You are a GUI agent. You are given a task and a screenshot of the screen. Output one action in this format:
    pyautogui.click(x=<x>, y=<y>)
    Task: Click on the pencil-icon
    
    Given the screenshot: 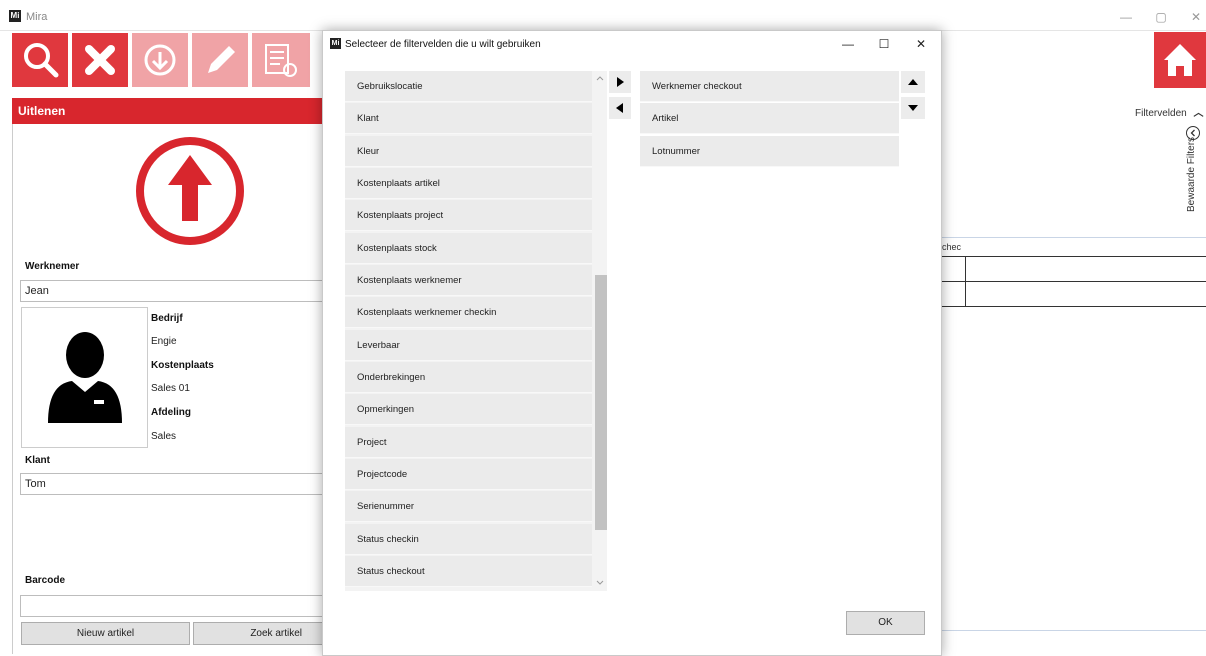 What is the action you would take?
    pyautogui.click(x=221, y=59)
    